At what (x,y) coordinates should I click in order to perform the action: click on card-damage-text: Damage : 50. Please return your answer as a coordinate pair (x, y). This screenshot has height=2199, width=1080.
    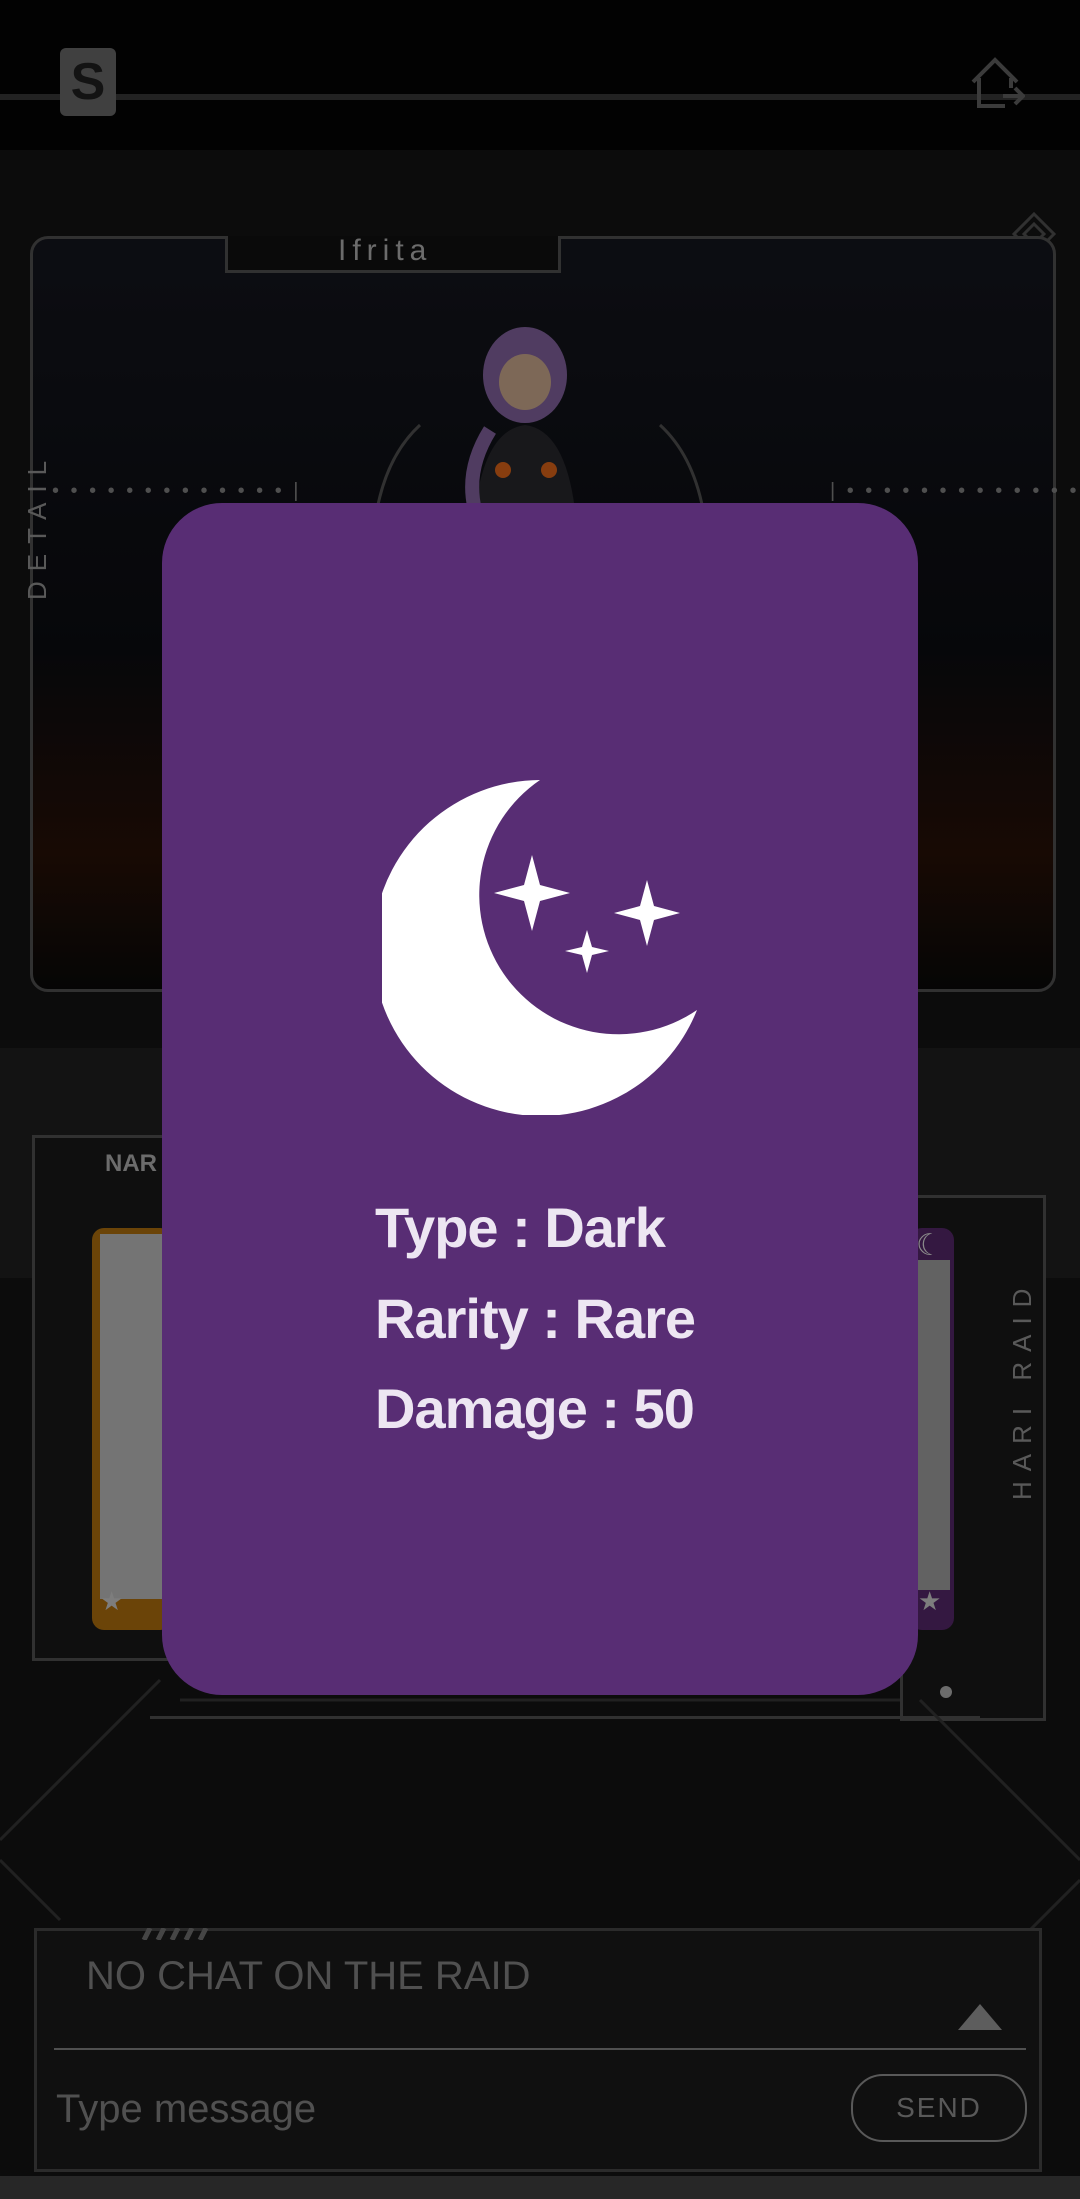
    Looking at the image, I should click on (535, 1408).